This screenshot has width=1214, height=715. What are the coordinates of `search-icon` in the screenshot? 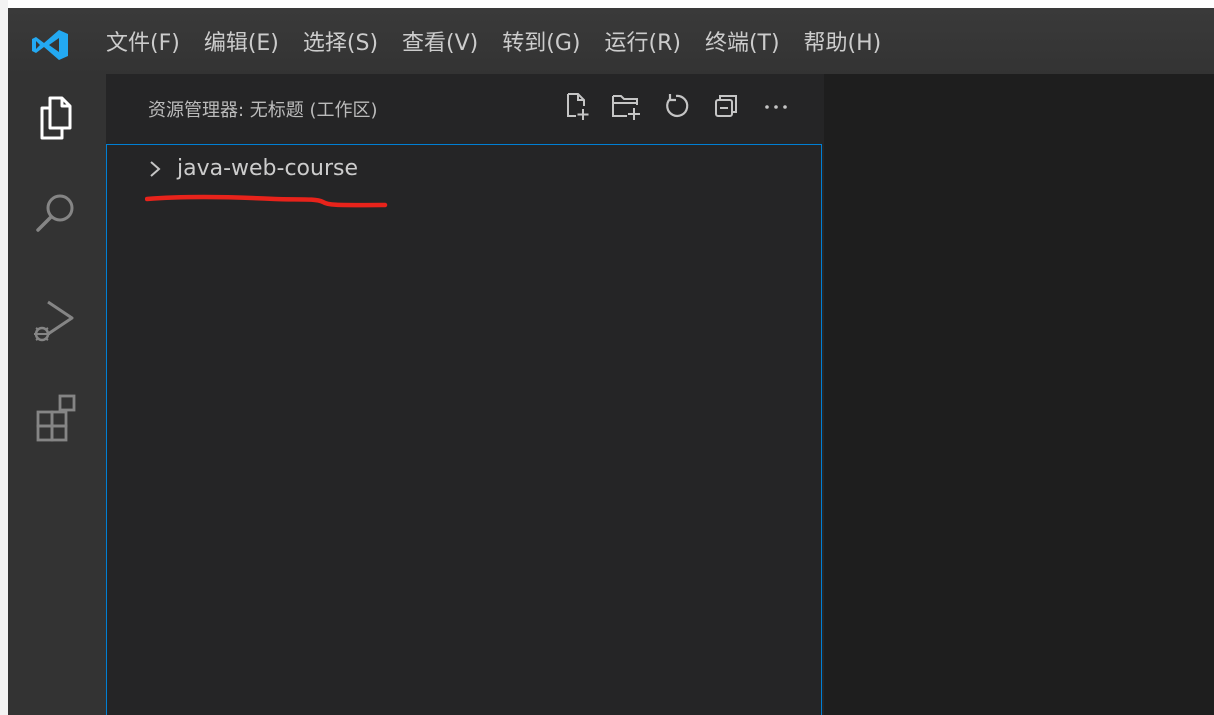 It's located at (56, 212).